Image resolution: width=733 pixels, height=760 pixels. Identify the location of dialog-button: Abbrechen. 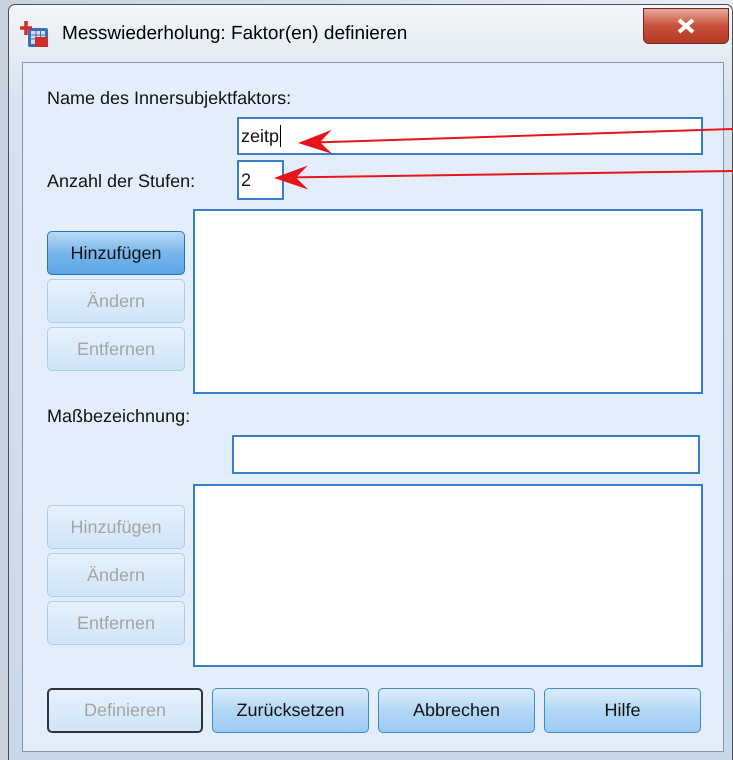
(456, 710).